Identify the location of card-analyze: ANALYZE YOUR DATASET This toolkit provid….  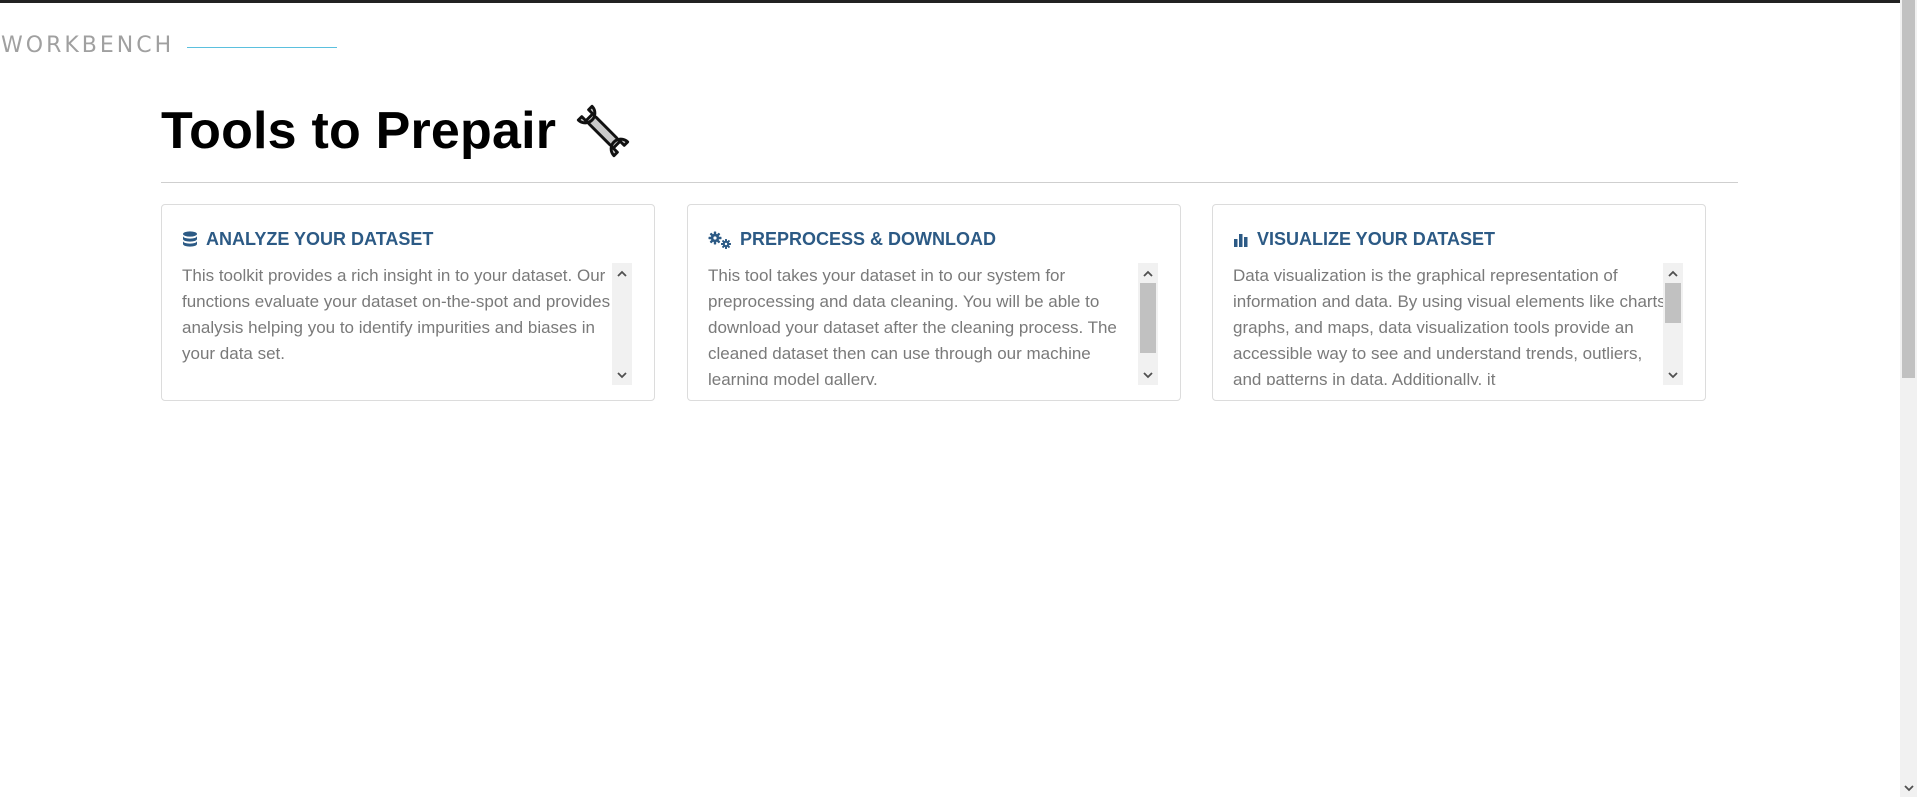
(408, 302).